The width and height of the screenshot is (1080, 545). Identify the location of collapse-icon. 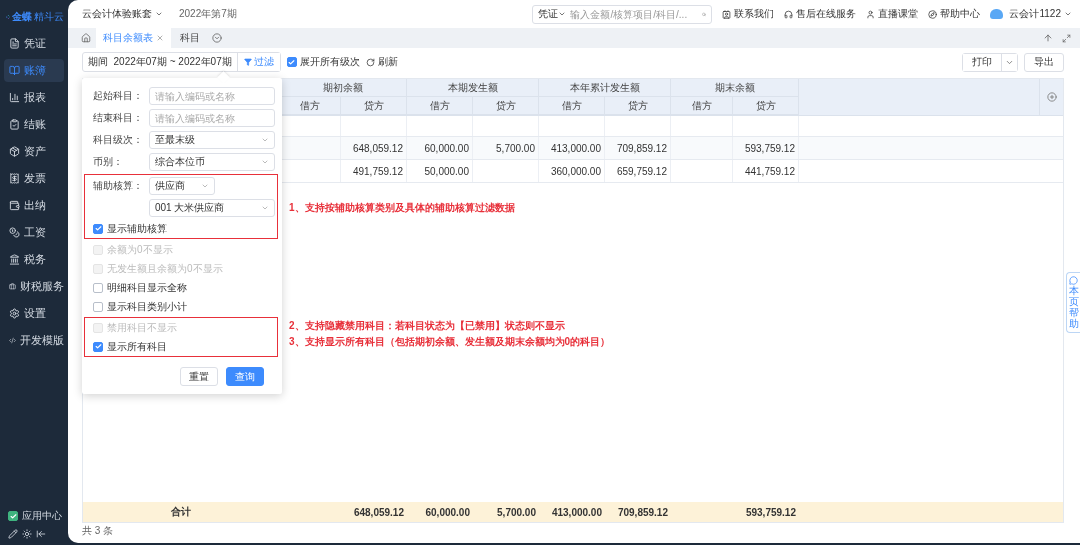
(41, 534).